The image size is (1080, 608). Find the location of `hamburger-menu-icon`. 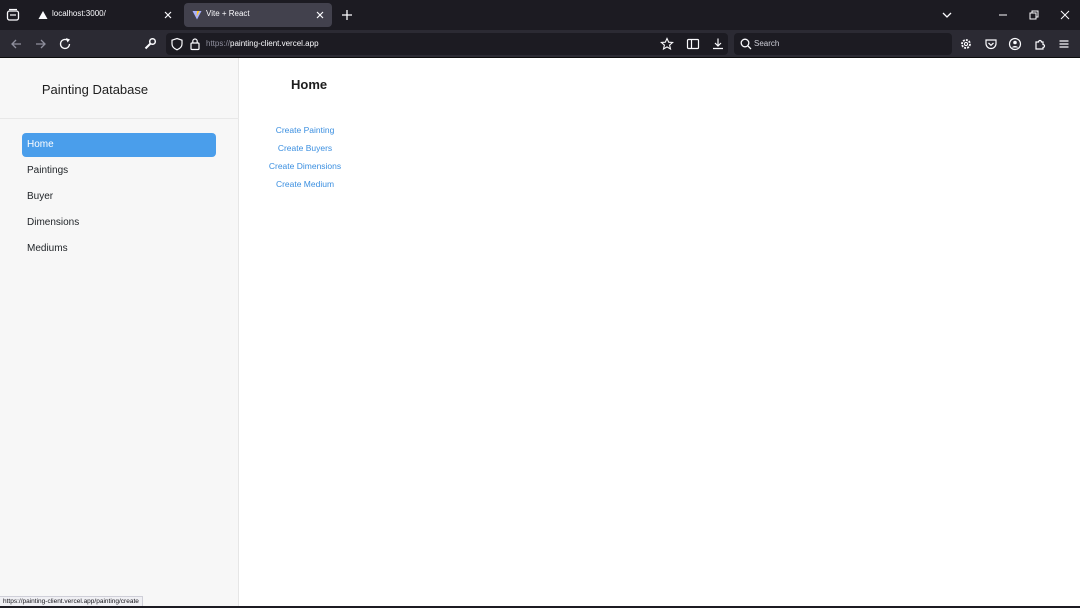

hamburger-menu-icon is located at coordinates (1064, 44).